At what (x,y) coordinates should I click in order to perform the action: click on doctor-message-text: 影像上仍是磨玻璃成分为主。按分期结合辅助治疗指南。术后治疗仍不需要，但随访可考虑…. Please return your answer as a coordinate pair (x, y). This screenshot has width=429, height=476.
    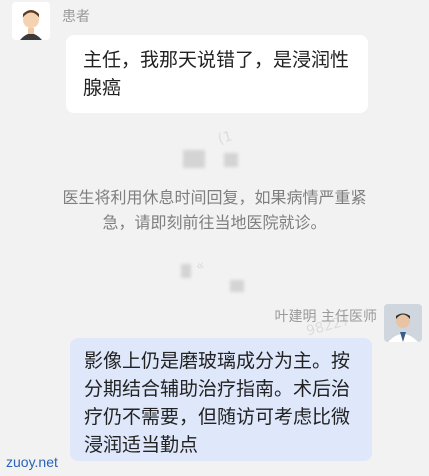
    Looking at the image, I should click on (217, 403).